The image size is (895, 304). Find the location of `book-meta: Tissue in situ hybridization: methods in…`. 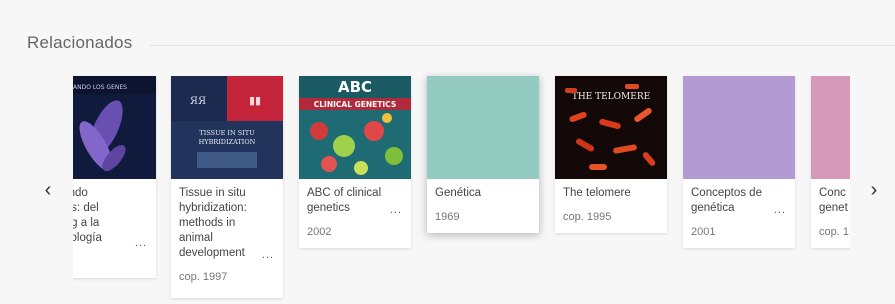

book-meta: Tissue in situ hybridization: methods in… is located at coordinates (227, 235).